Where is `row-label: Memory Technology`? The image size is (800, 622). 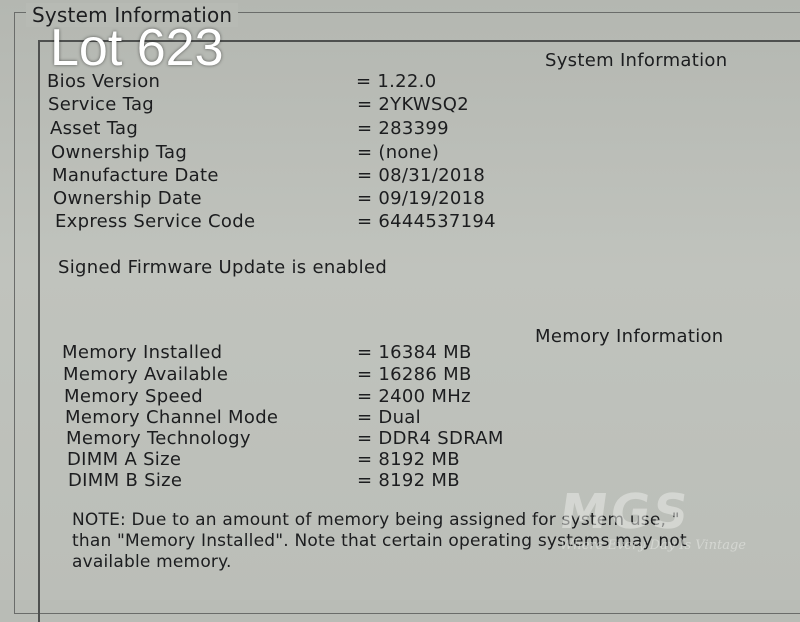 row-label: Memory Technology is located at coordinates (158, 438).